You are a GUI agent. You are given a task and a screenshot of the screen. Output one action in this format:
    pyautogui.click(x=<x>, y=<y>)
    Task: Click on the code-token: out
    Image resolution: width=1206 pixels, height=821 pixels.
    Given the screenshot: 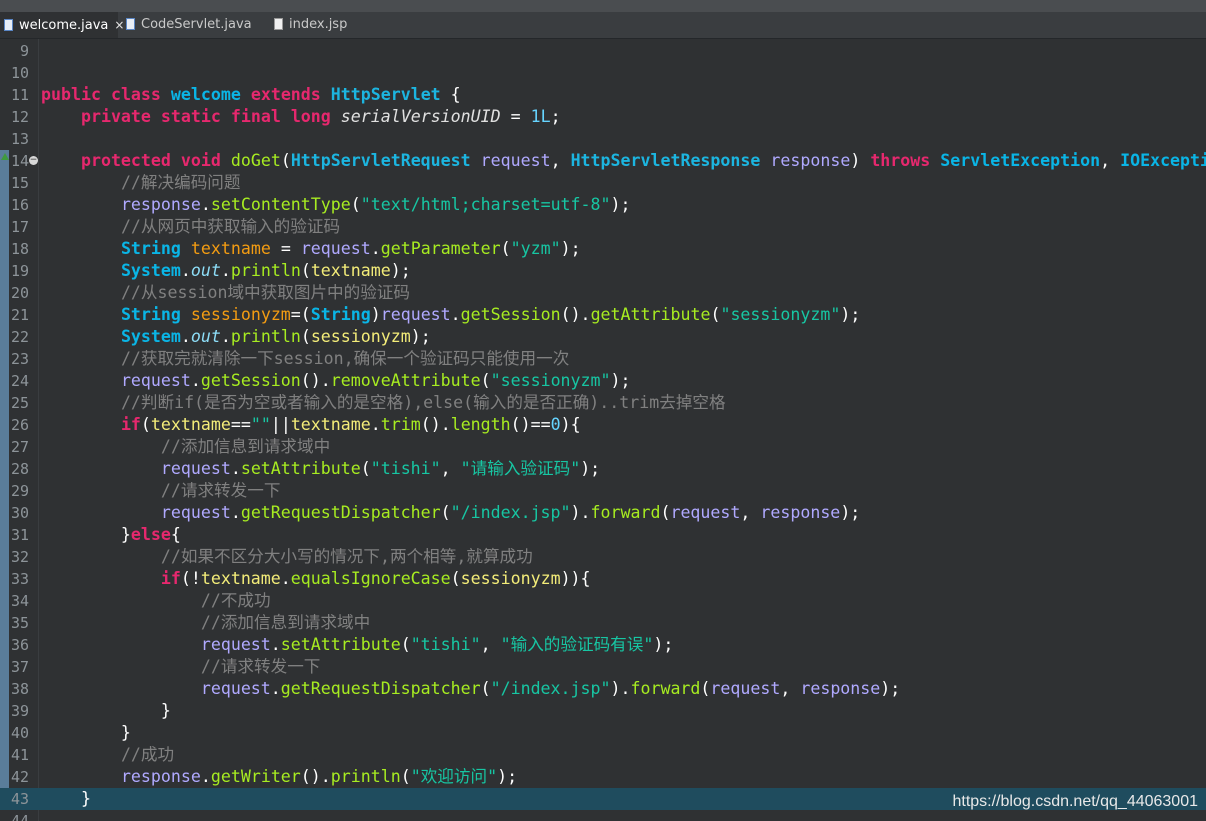 What is the action you would take?
    pyautogui.click(x=205, y=336)
    